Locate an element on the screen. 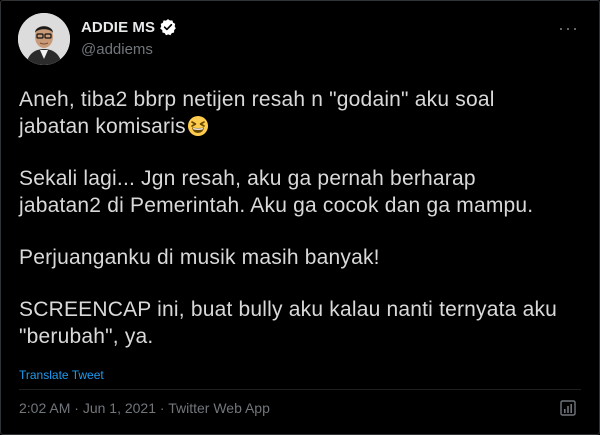  tweet-line: "berubah", ya. is located at coordinates (86, 336).